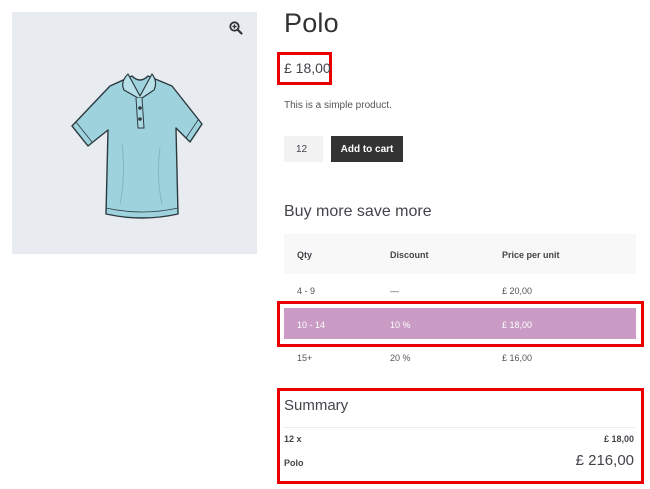 The height and width of the screenshot is (489, 650). Describe the element at coordinates (236, 28) in the screenshot. I see `zoom-in-icon` at that location.